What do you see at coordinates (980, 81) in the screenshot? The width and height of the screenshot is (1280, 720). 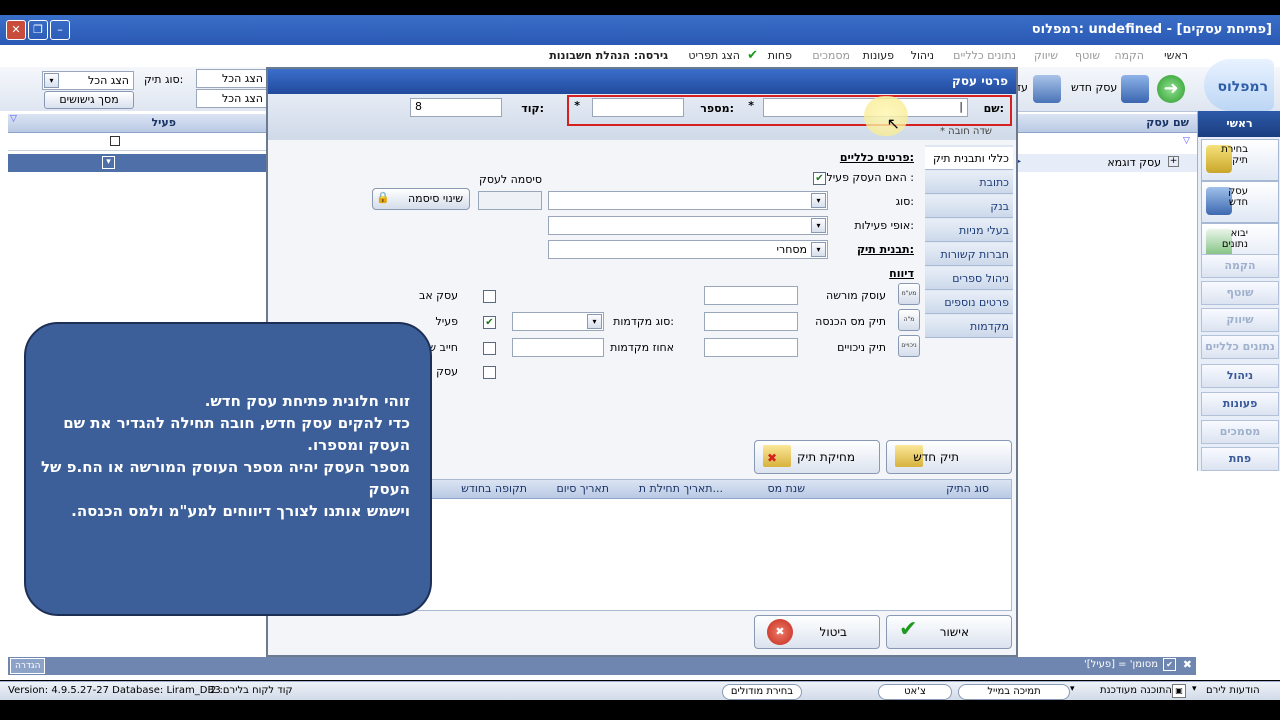 I see `dialog-title: פרטי עסק` at bounding box center [980, 81].